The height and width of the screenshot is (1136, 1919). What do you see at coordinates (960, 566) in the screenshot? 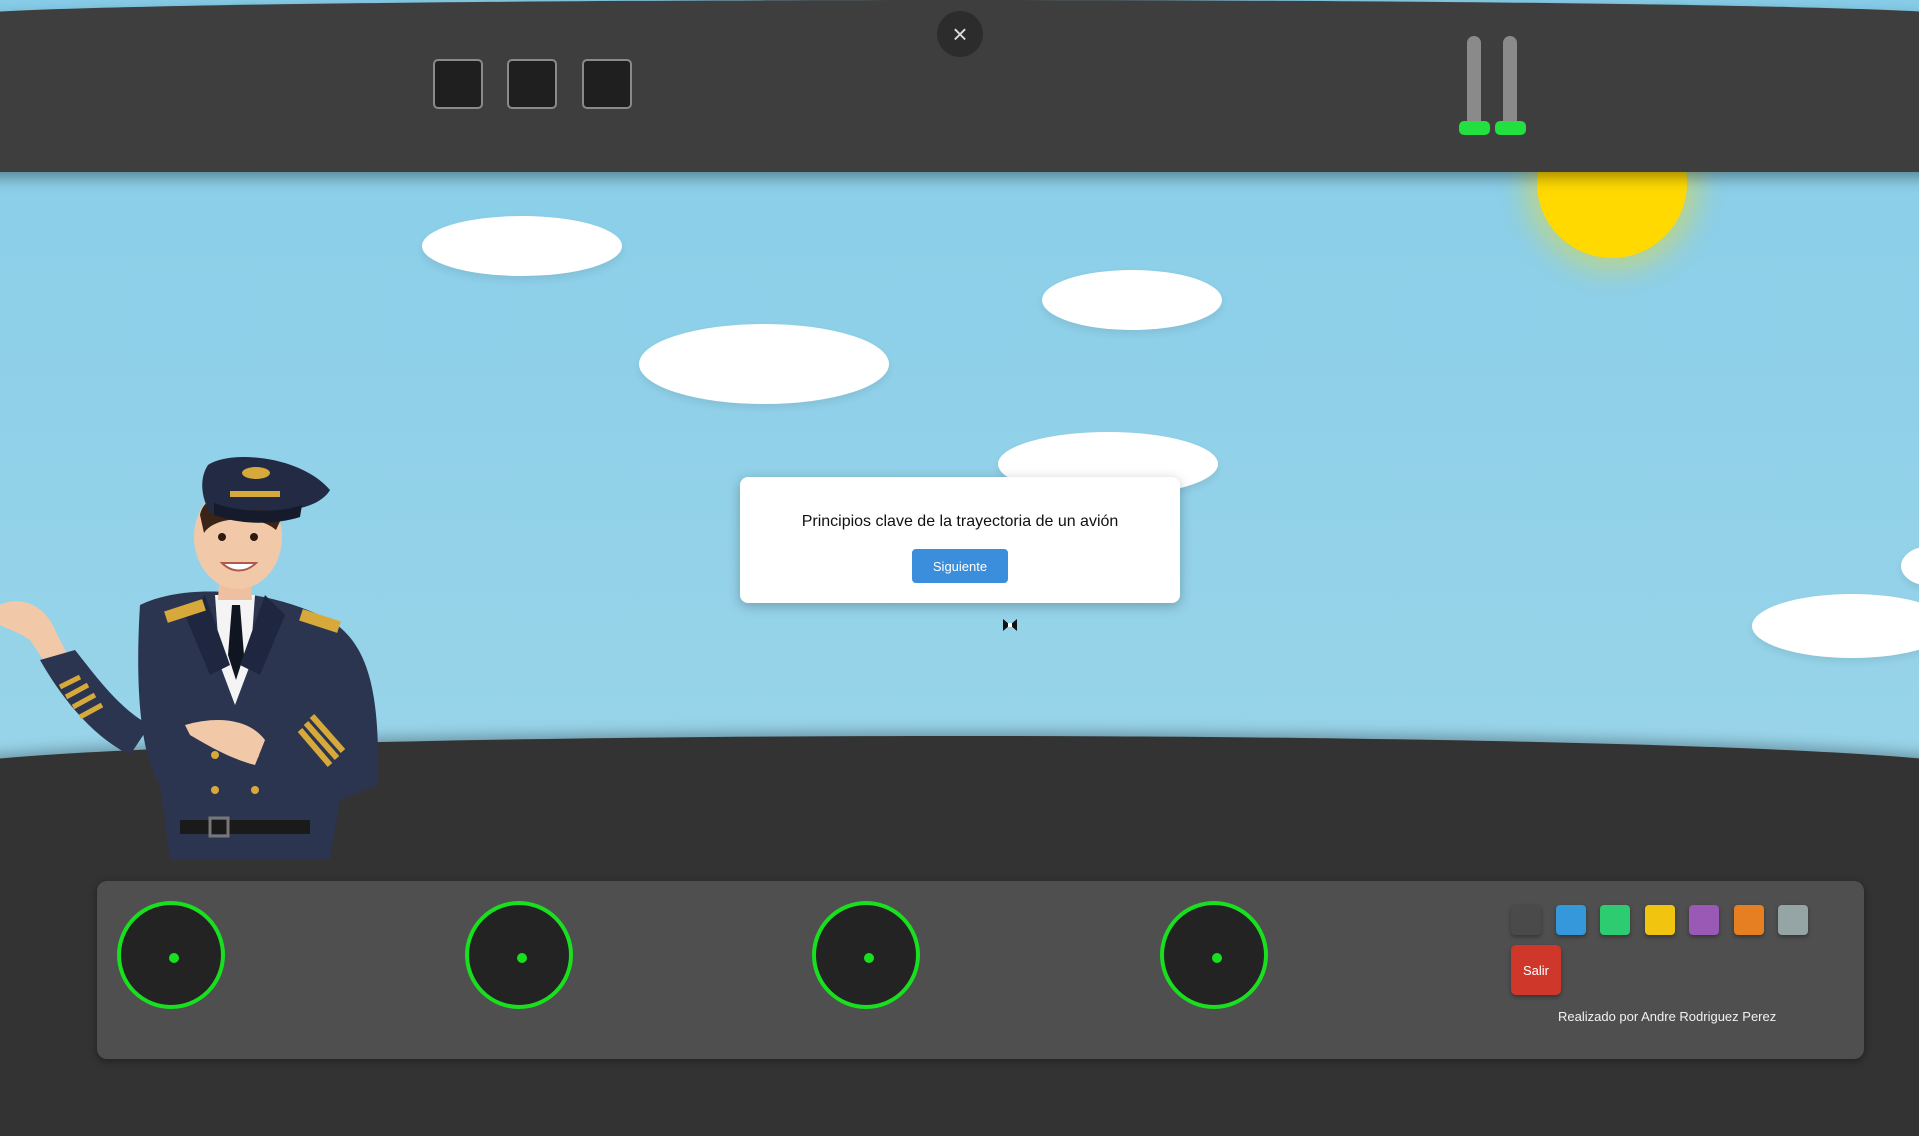
I see `next-button: Siguiente` at bounding box center [960, 566].